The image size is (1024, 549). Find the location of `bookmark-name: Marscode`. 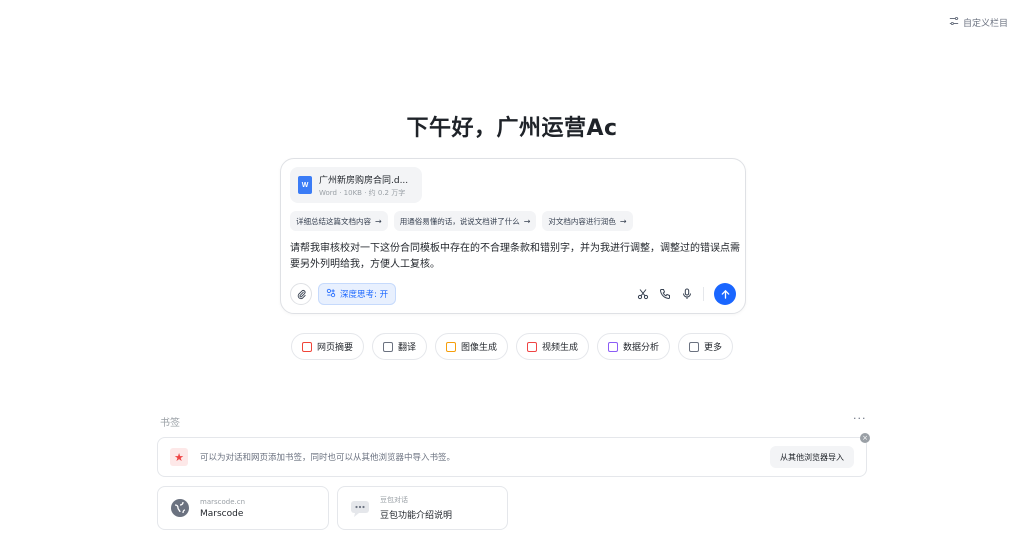

bookmark-name: Marscode is located at coordinates (222, 513).